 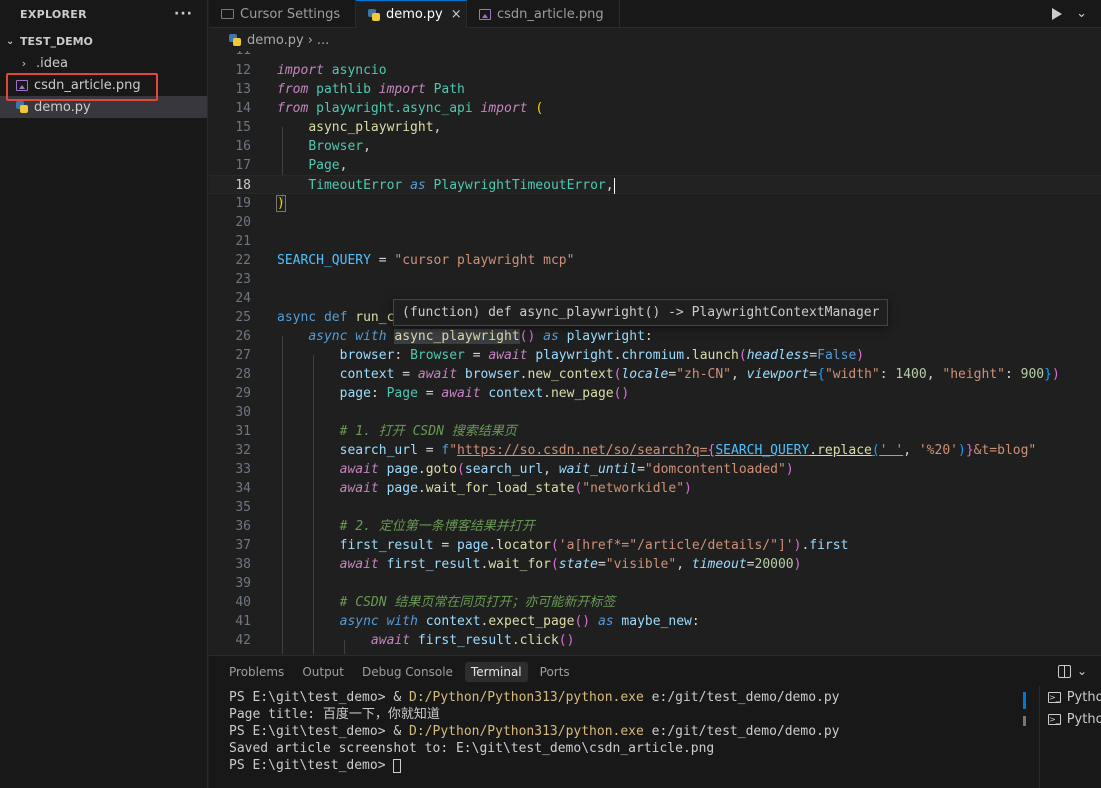 I want to click on tab-demo-py: demo.py ×, so click(x=411, y=14).